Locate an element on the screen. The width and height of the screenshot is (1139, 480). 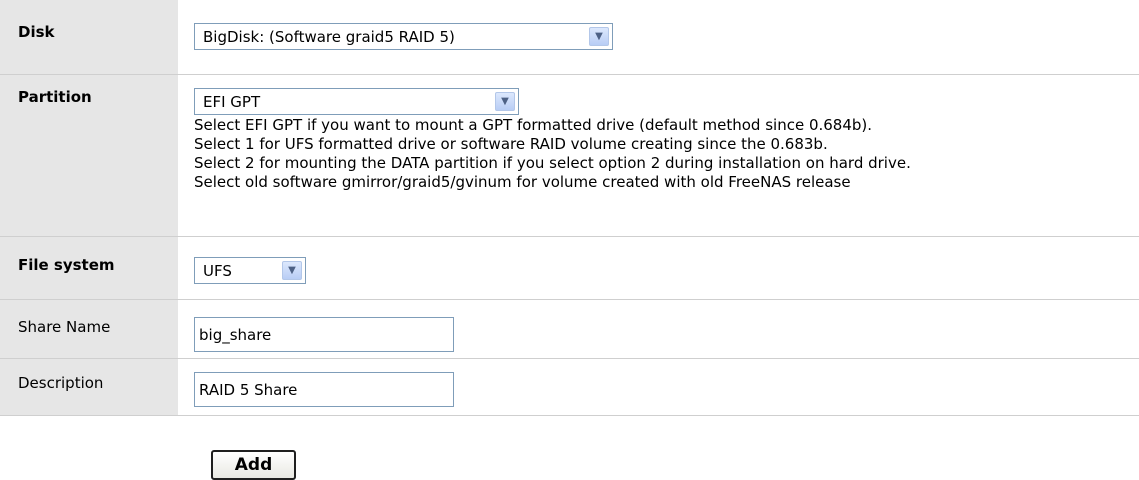
description-input: RAID 5 Share is located at coordinates (324, 389).